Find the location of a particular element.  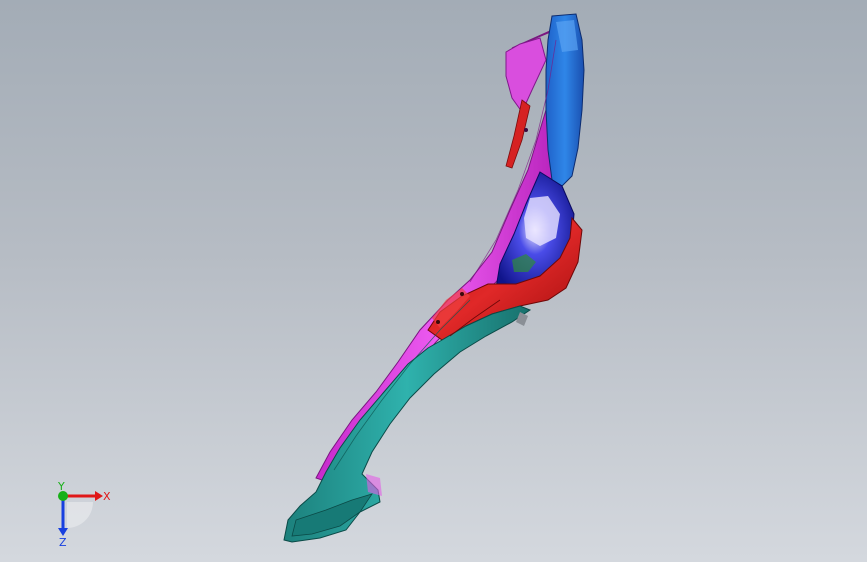

lower-body is located at coordinates (407, 424).